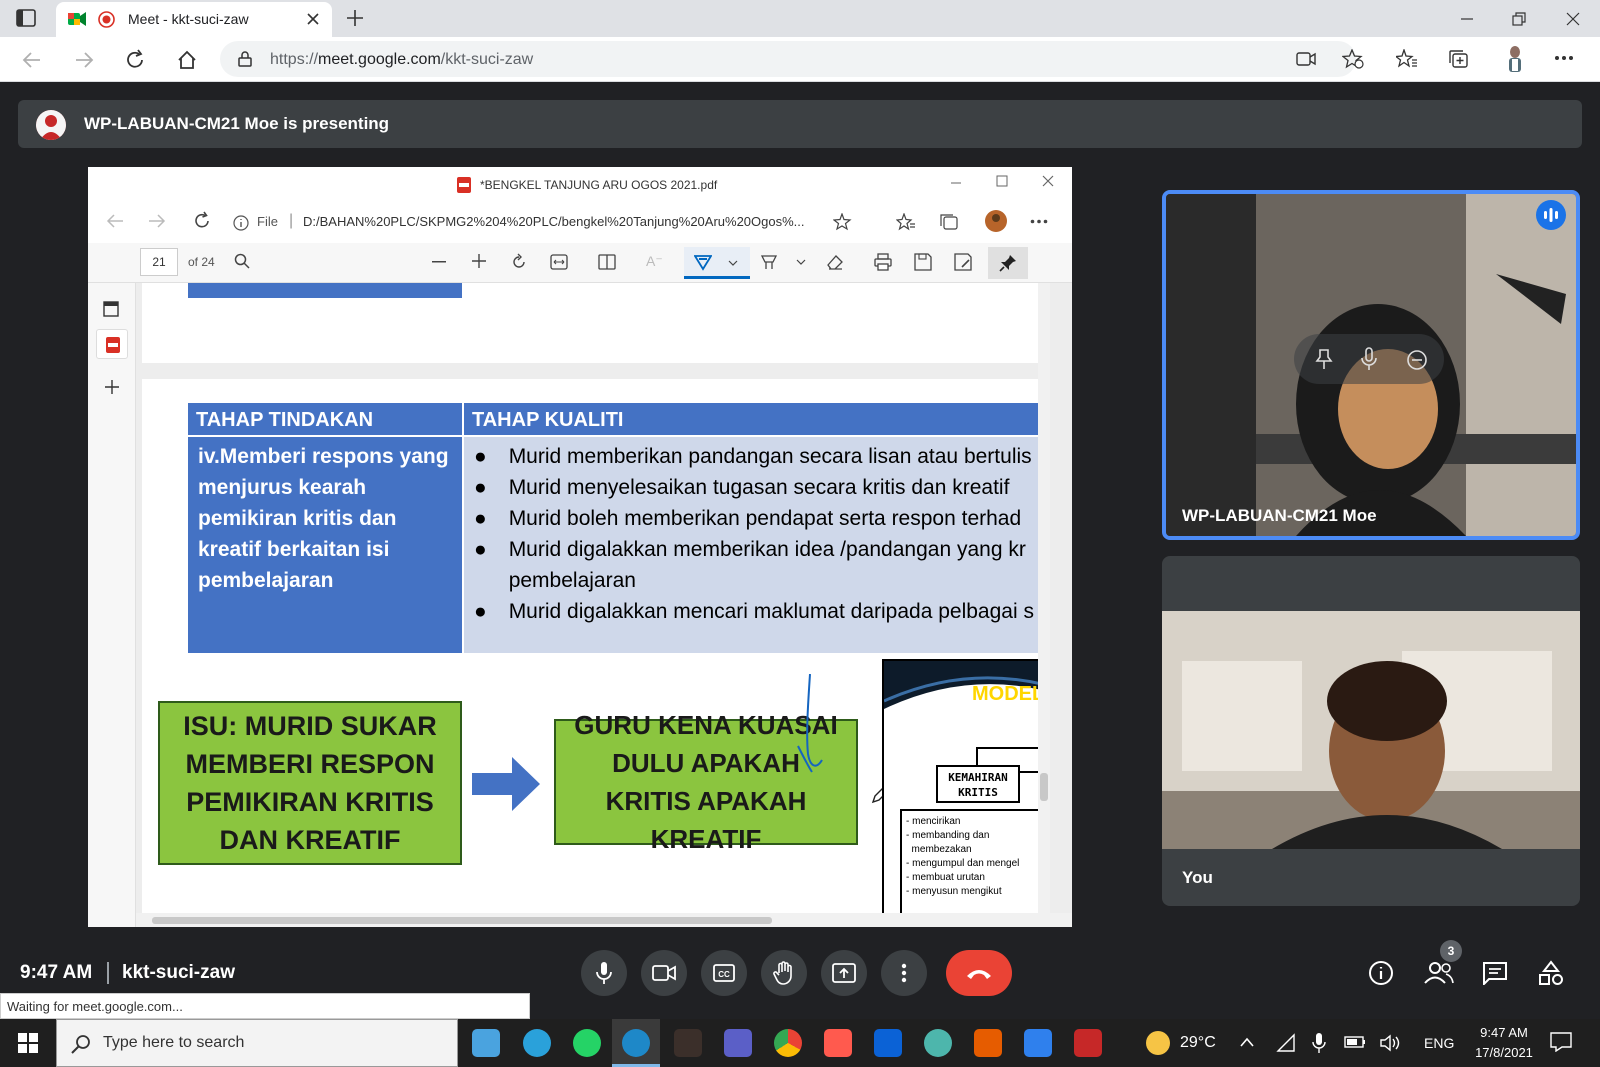  Describe the element at coordinates (159, 262) in the screenshot. I see `page-number-input: 21` at that location.